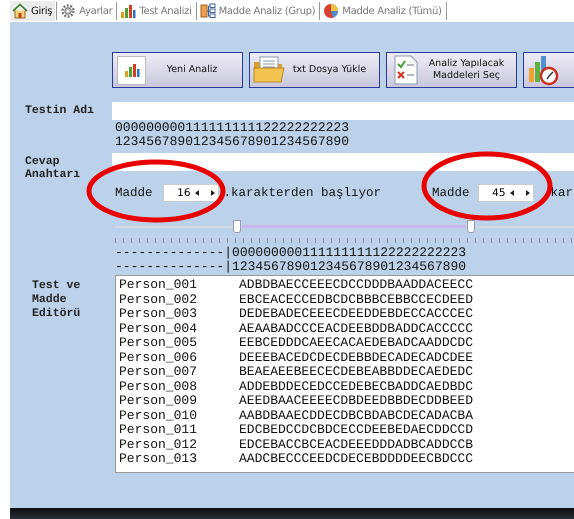 This screenshot has height=519, width=574. Describe the element at coordinates (33, 11) in the screenshot. I see `tab: Giriş` at that location.